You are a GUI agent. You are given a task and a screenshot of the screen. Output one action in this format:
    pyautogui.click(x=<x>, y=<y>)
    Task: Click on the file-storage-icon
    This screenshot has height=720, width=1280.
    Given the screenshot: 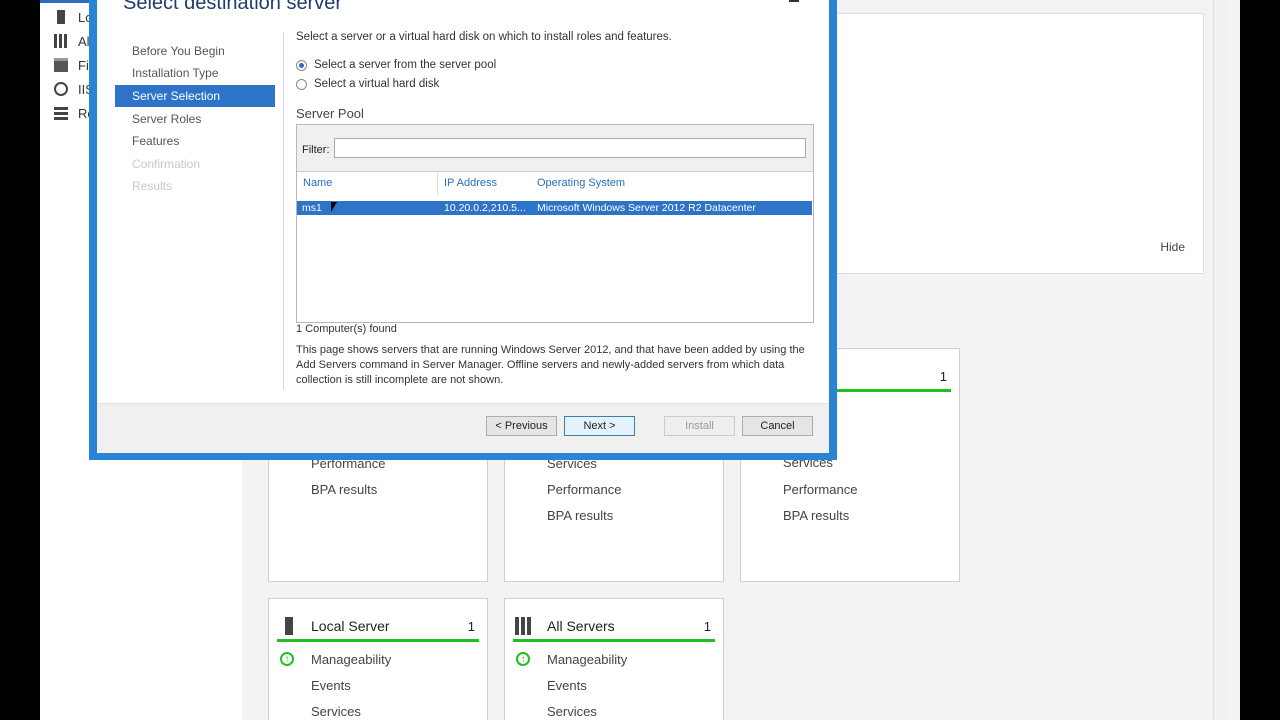 What is the action you would take?
    pyautogui.click(x=61, y=65)
    